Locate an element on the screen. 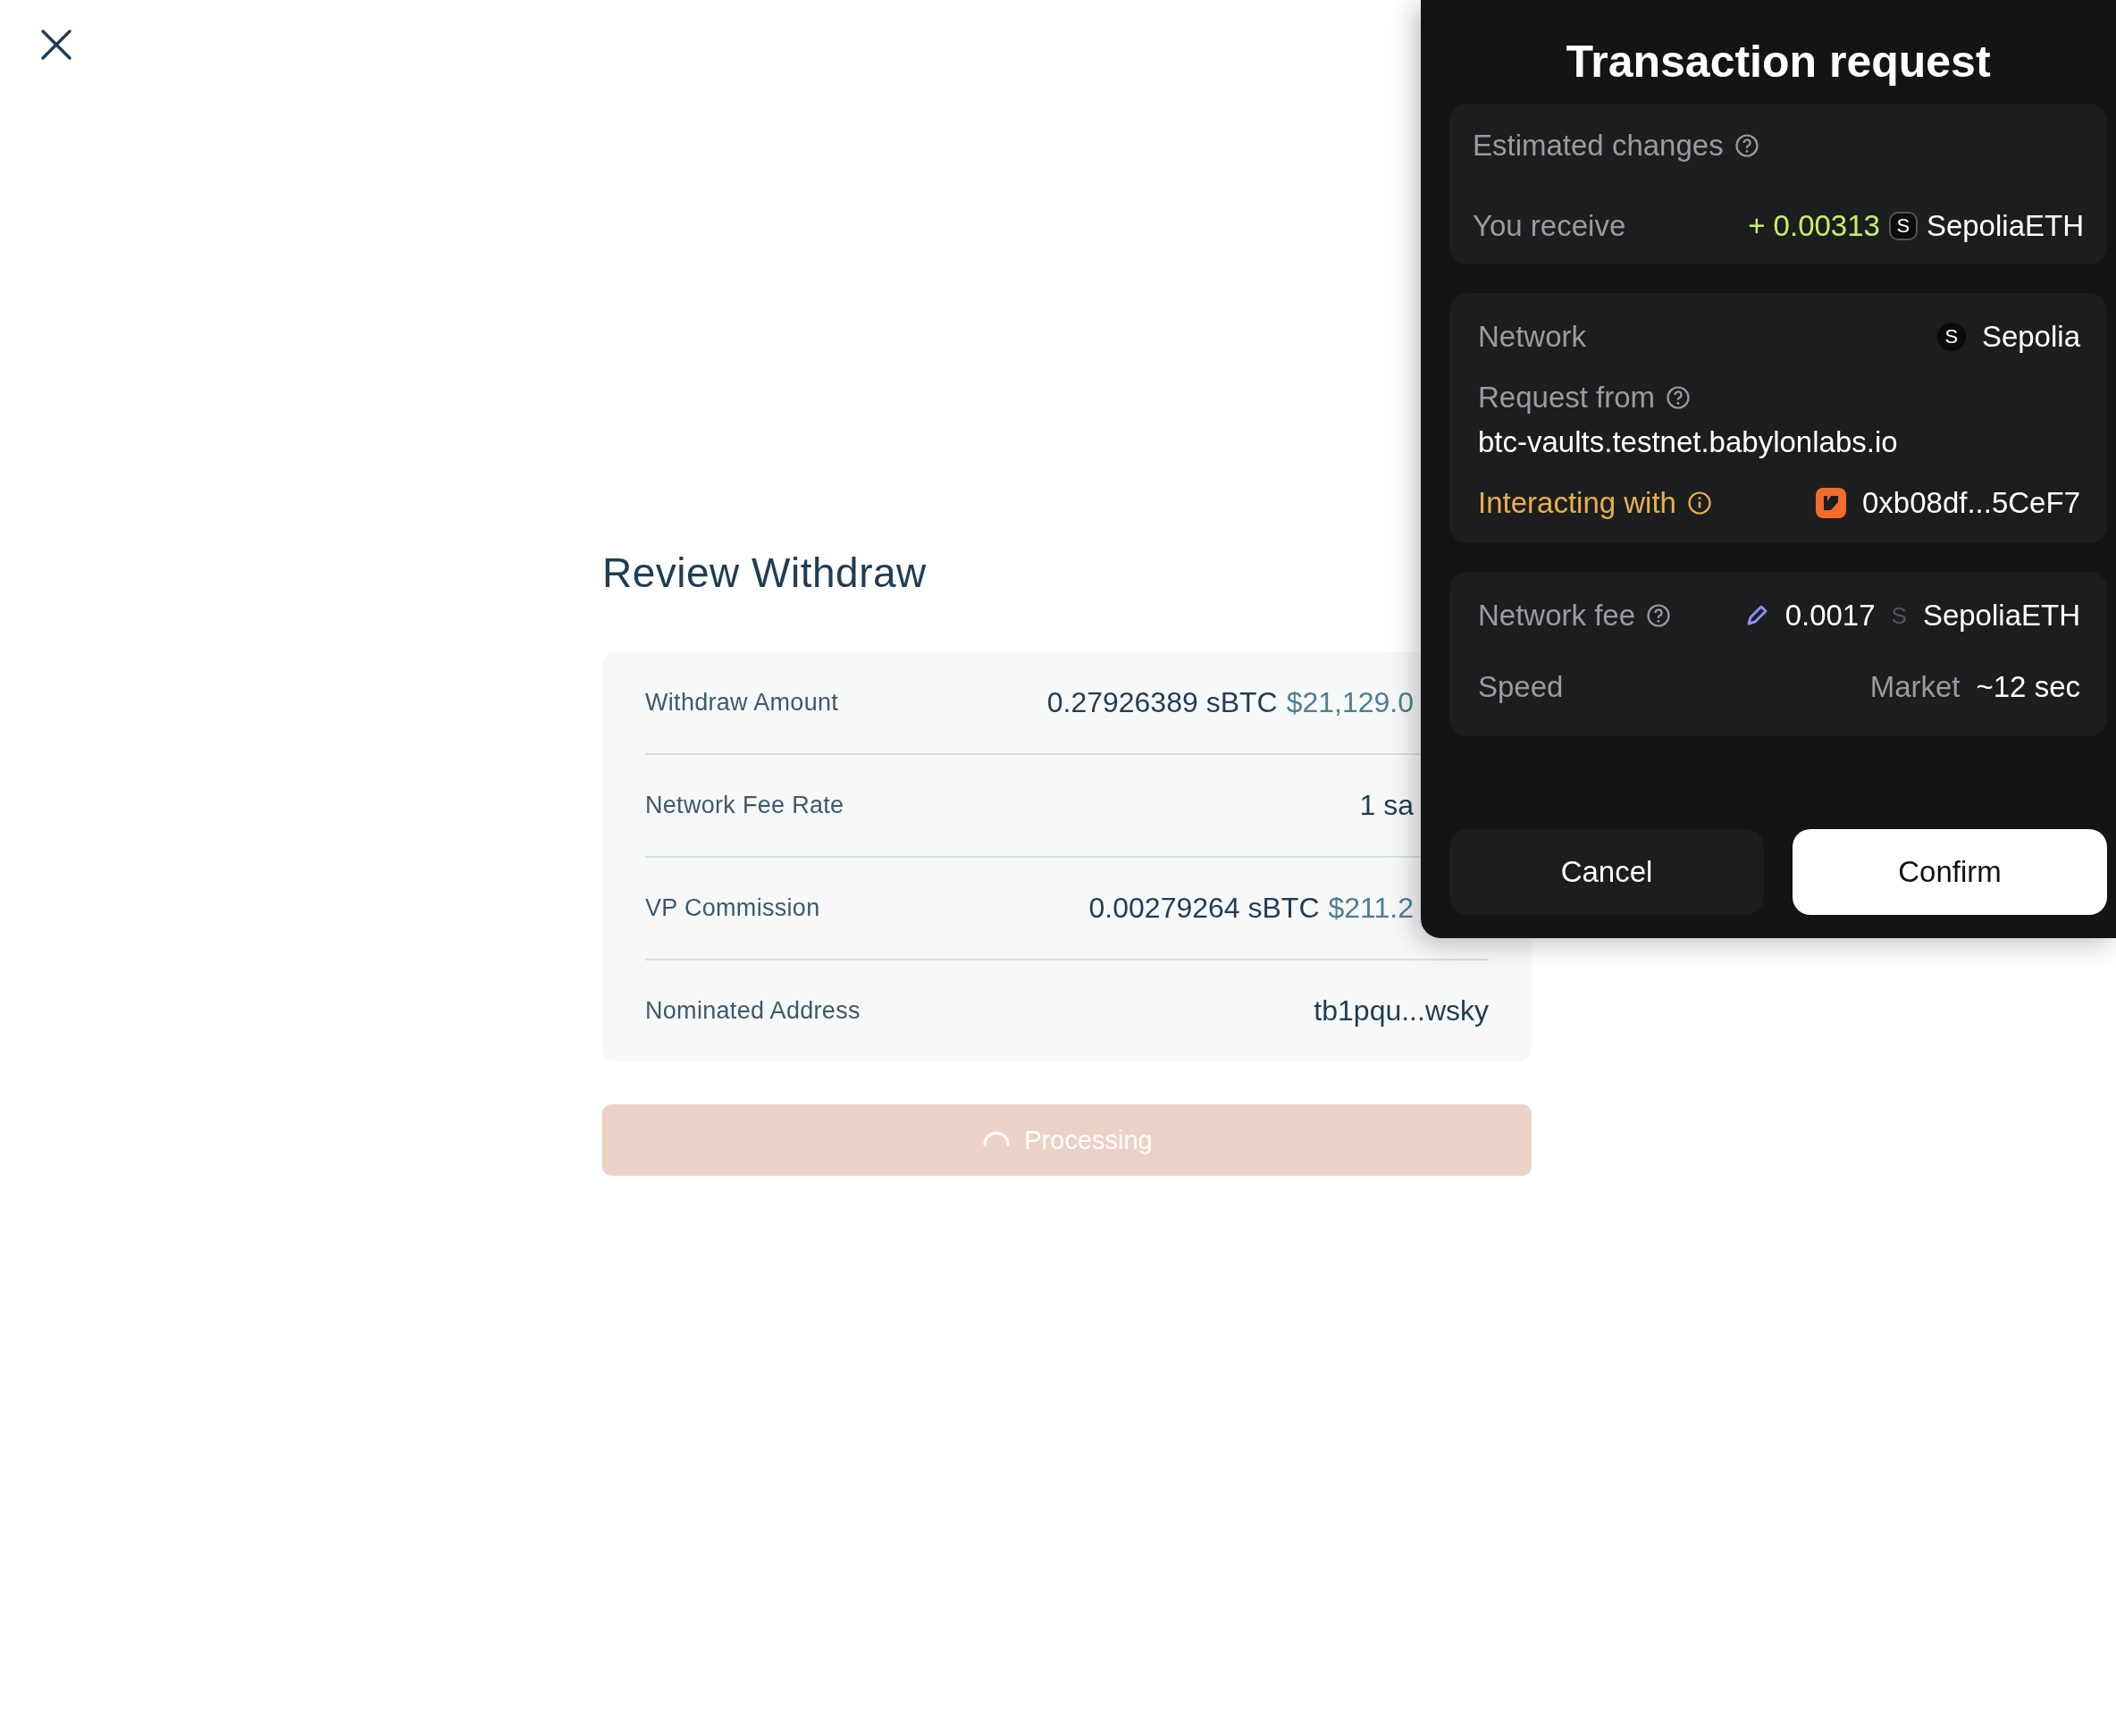 The image size is (2116, 1736). page-title: Review Withdraw is located at coordinates (765, 573).